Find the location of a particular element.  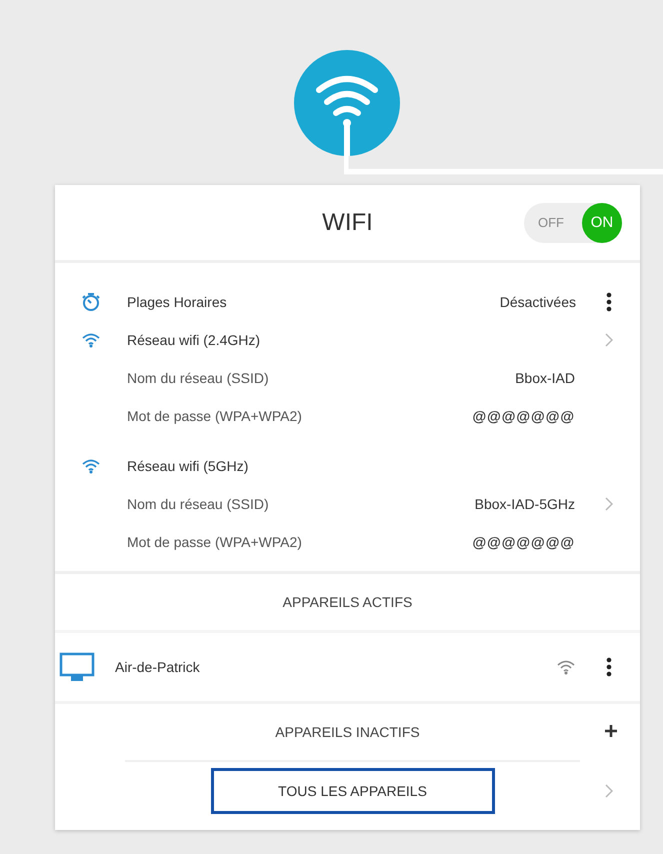

setting-label: Plages Horaires is located at coordinates (177, 302).